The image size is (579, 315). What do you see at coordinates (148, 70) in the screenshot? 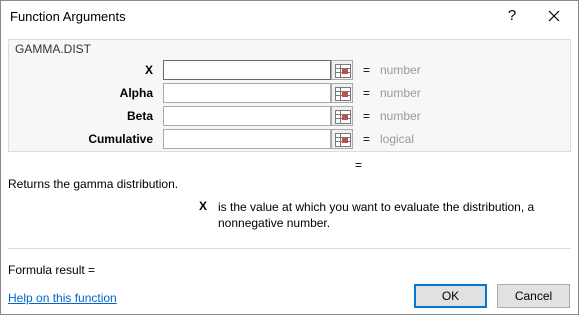
I see `arg-label-x: X` at bounding box center [148, 70].